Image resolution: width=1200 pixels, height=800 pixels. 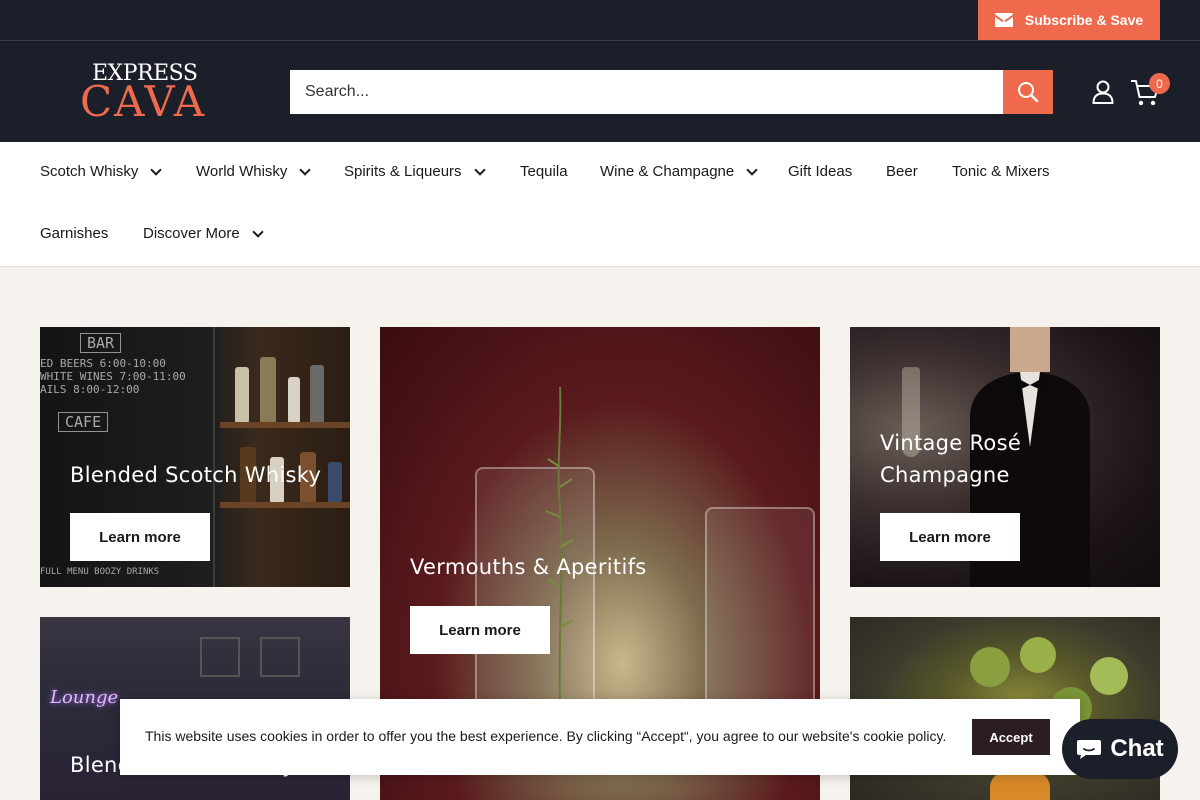 I want to click on search-icon, so click(x=1028, y=92).